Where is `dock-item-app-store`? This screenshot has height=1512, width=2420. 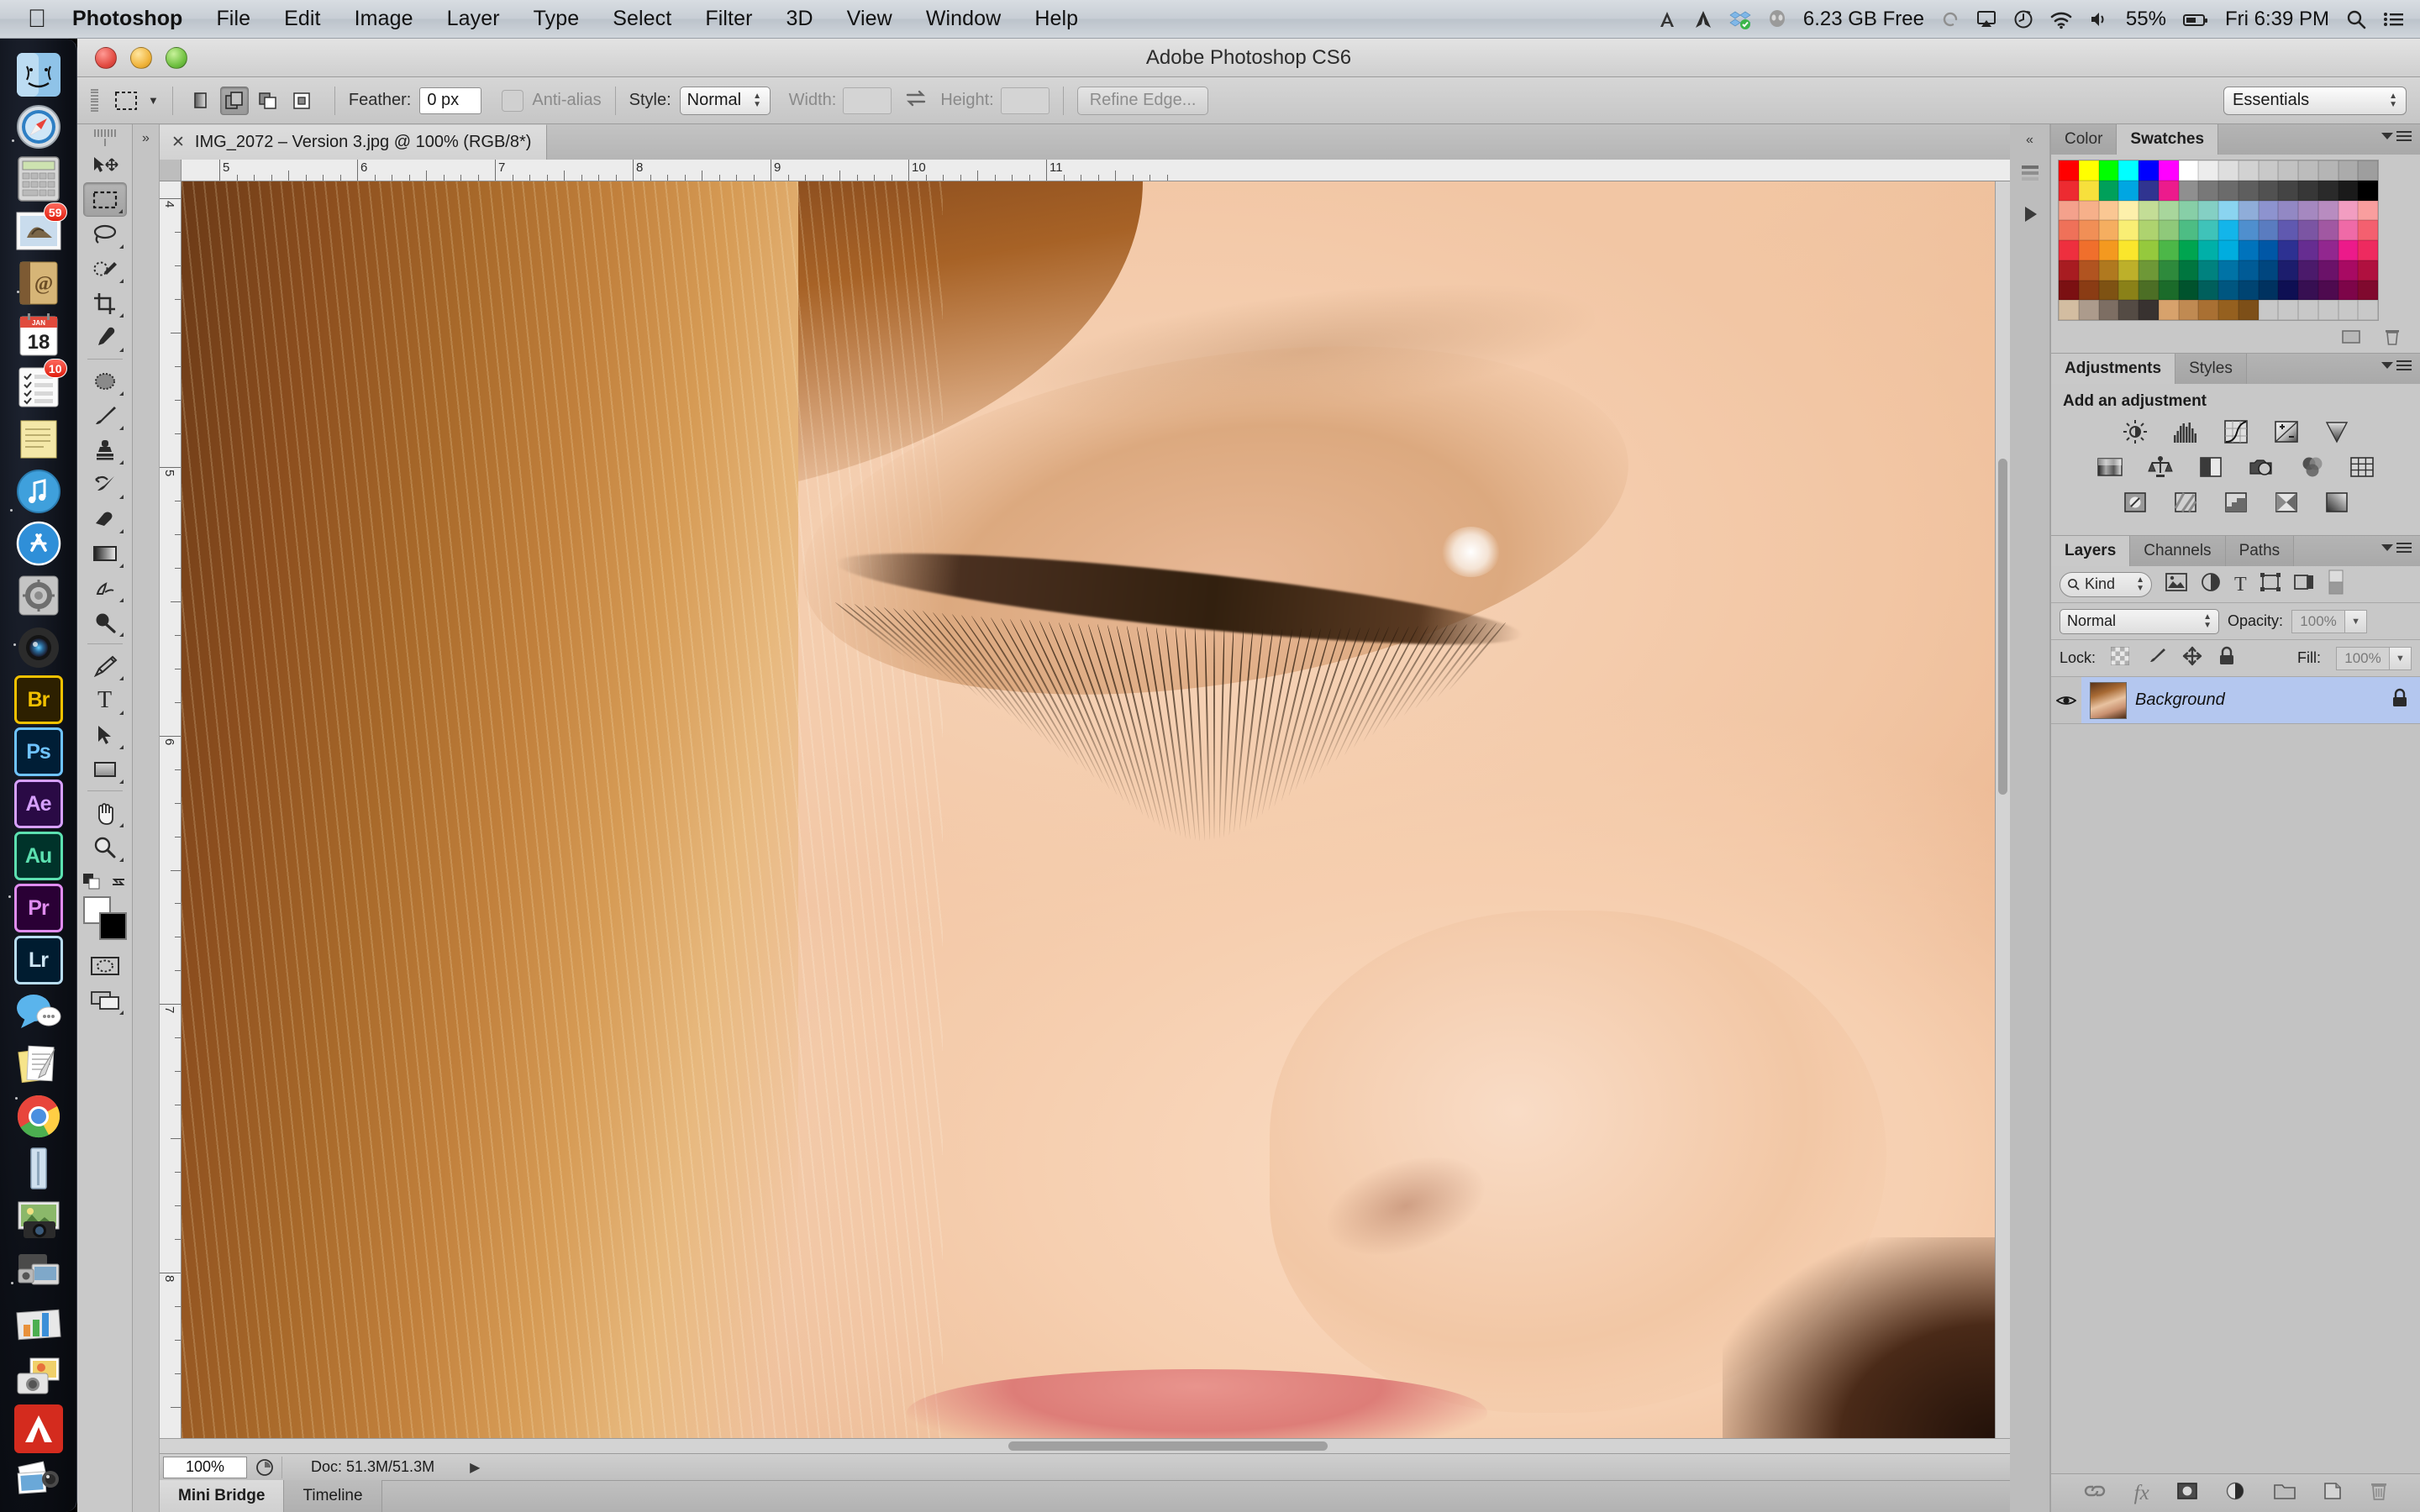 dock-item-app-store is located at coordinates (38, 543).